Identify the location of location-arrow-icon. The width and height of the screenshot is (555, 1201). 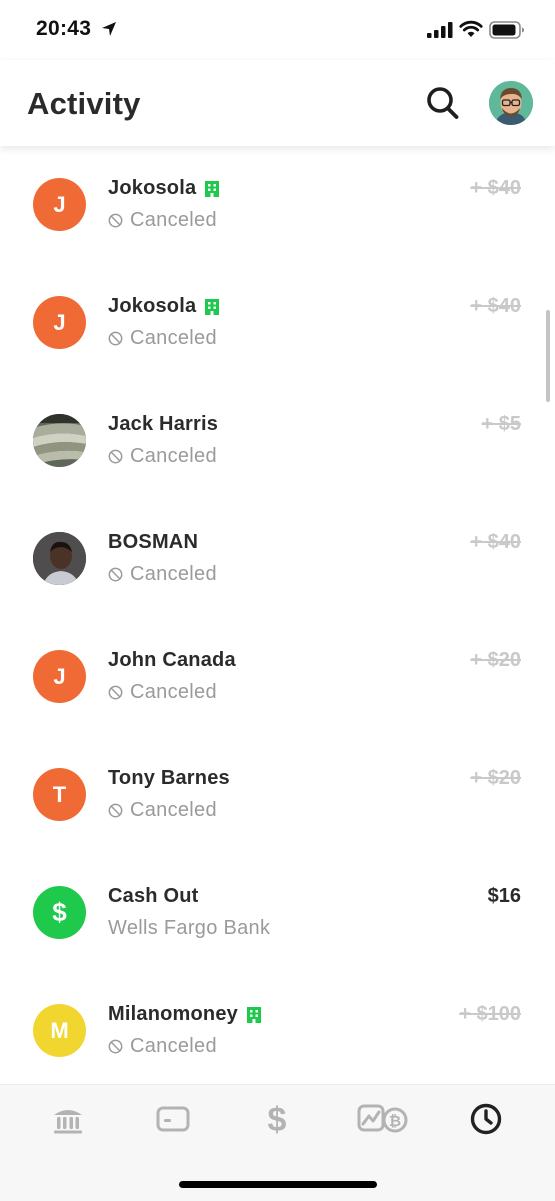
(109, 29).